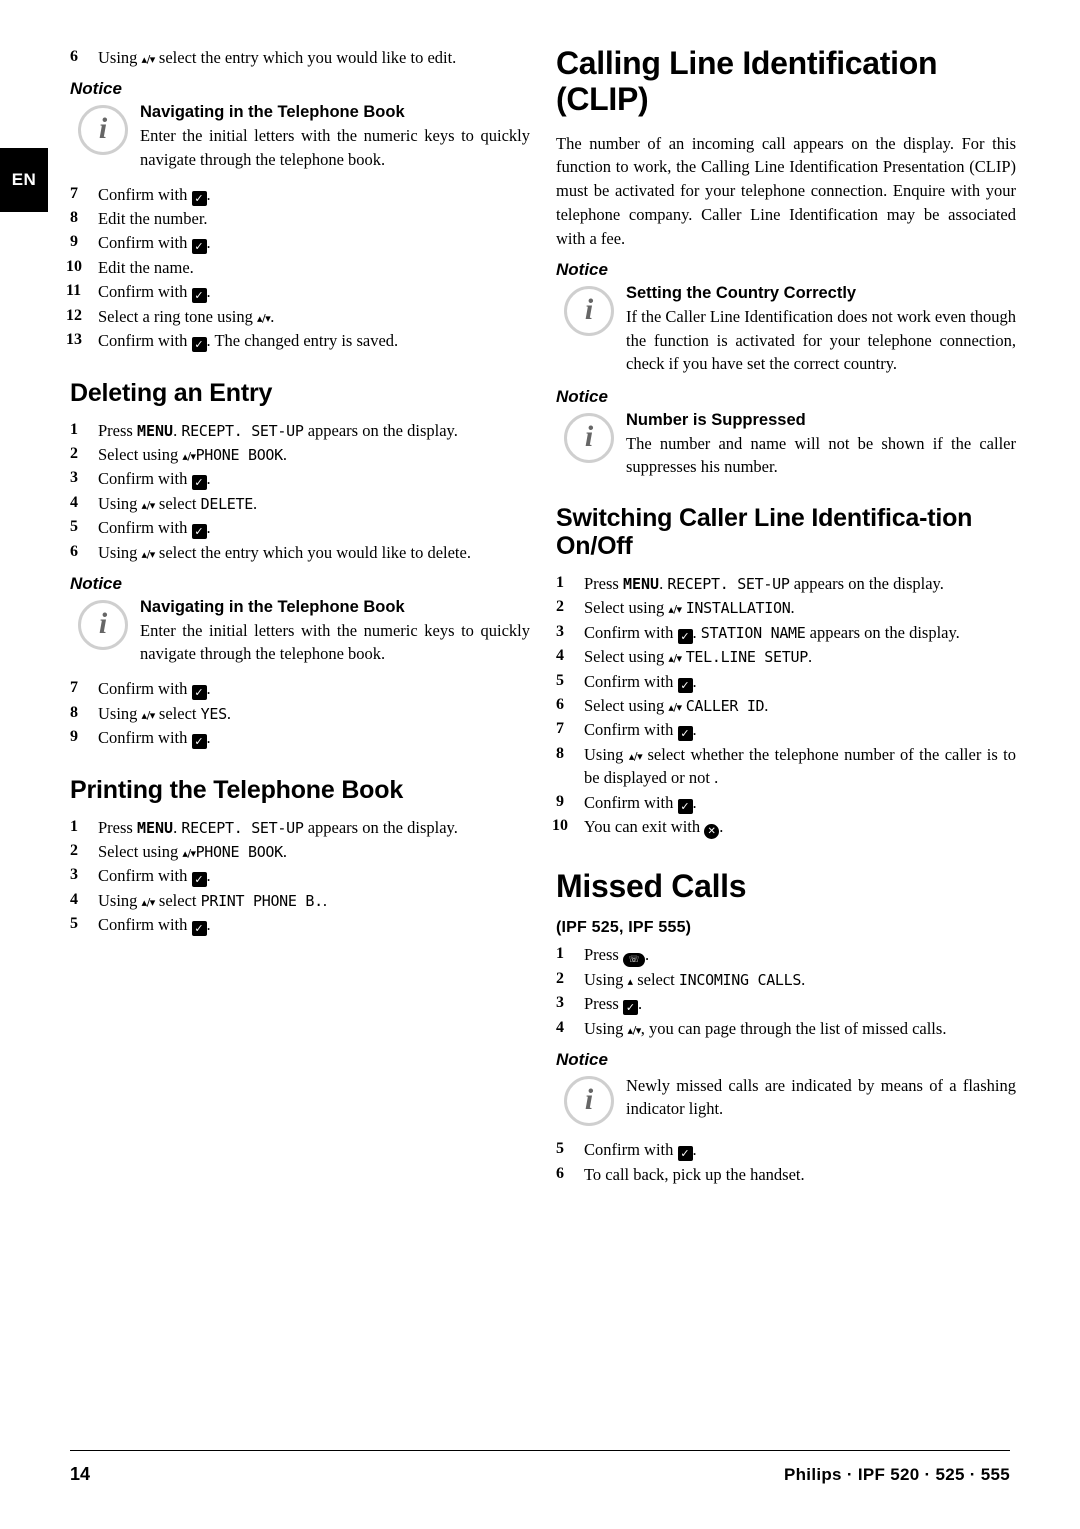 Image resolution: width=1080 pixels, height=1529 pixels. I want to click on step-number: 2, so click(74, 850).